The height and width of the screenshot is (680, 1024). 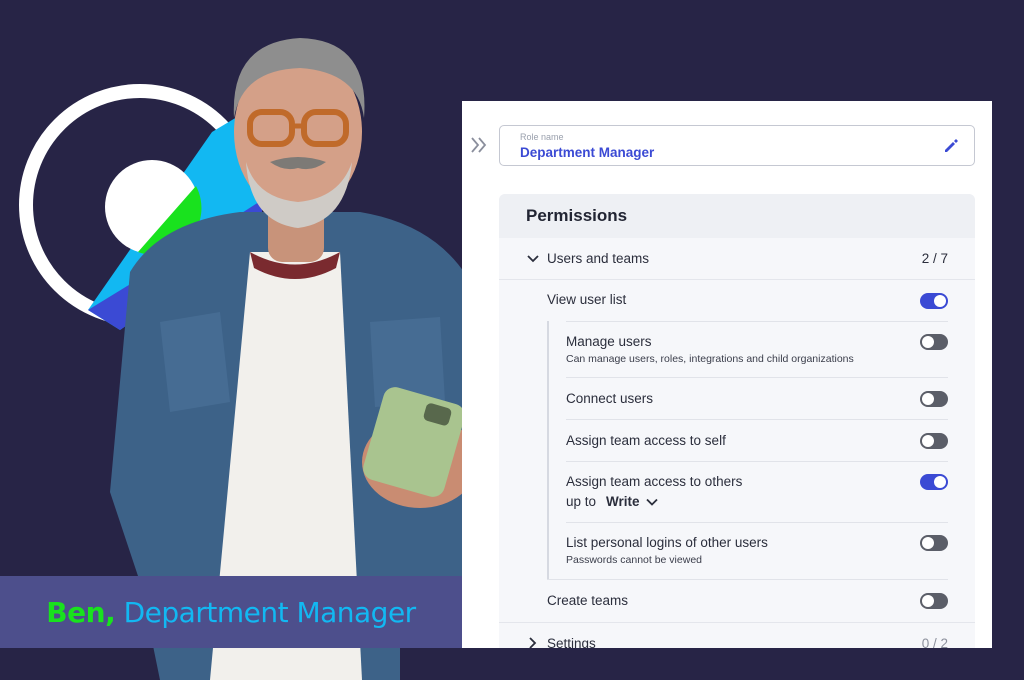 What do you see at coordinates (737, 492) in the screenshot?
I see `permission-row: Assign team access to others up to Write` at bounding box center [737, 492].